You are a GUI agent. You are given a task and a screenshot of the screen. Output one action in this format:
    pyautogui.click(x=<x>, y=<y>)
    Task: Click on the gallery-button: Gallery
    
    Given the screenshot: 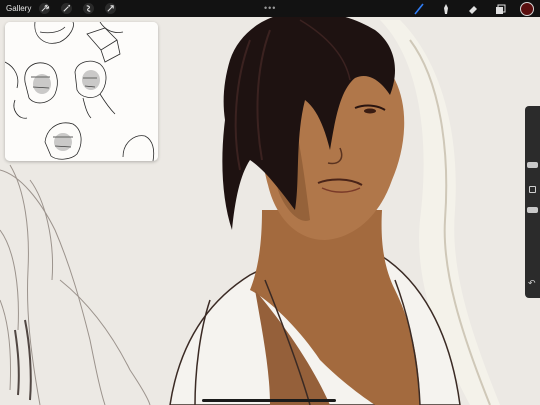 What is the action you would take?
    pyautogui.click(x=18, y=8)
    